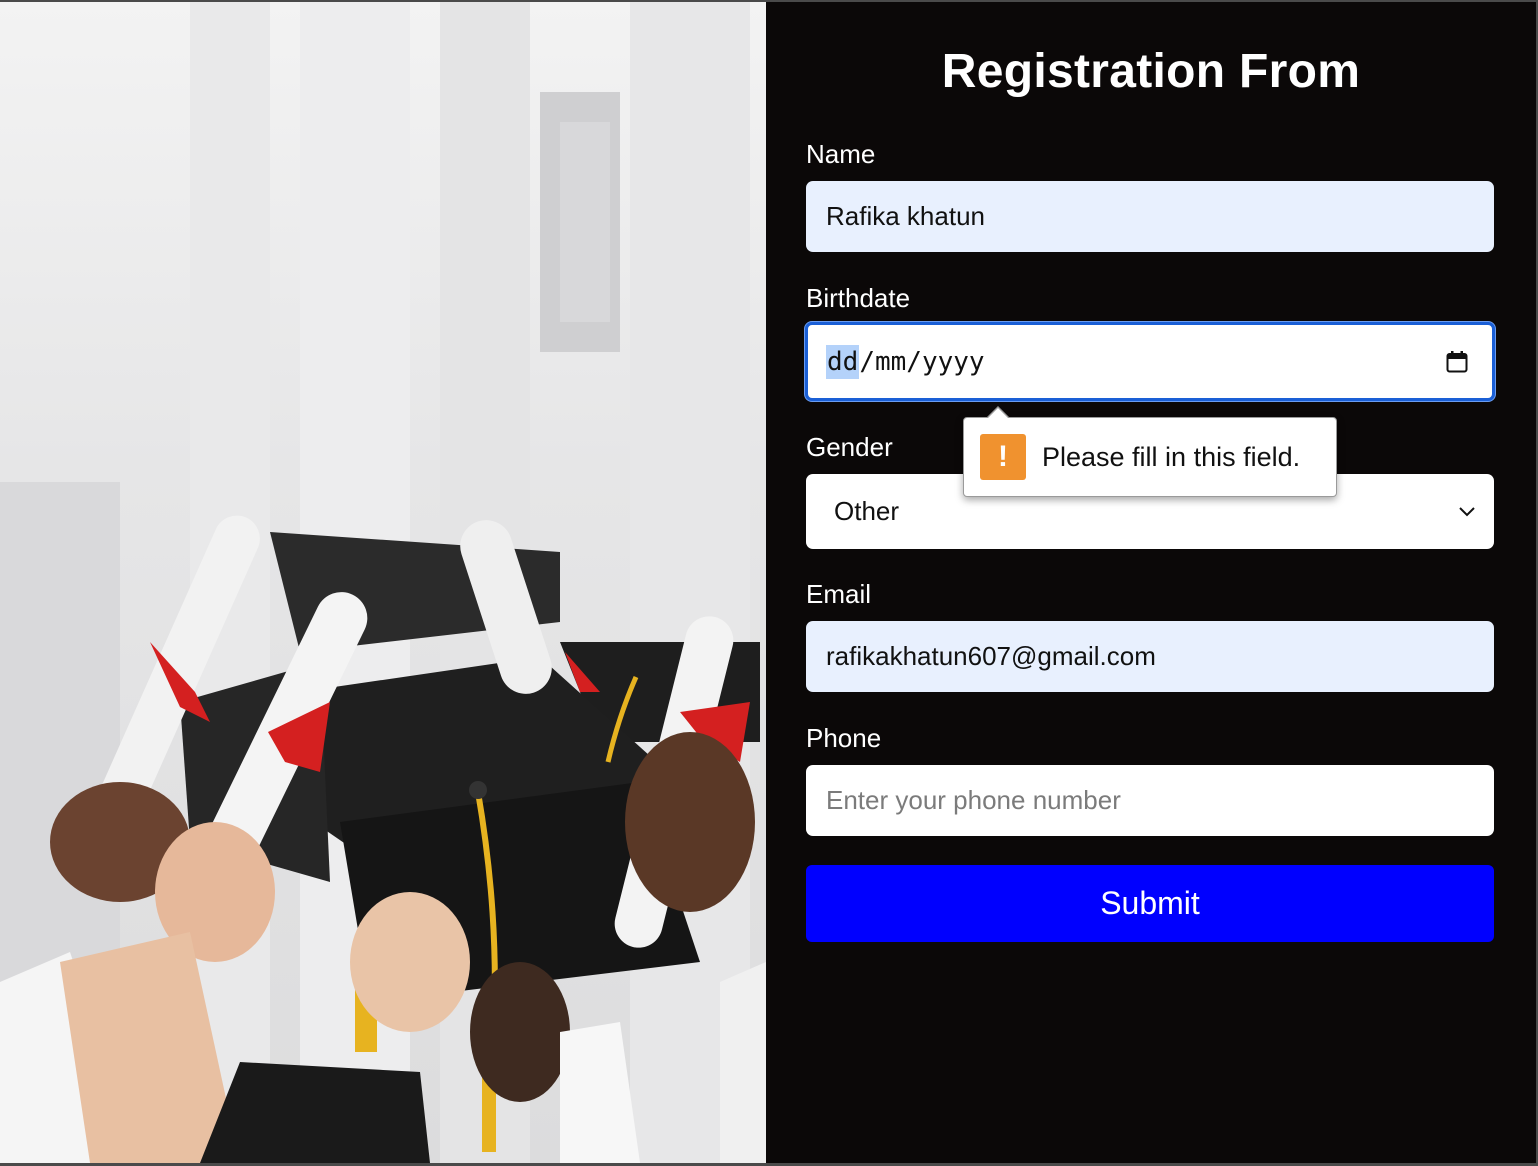 This screenshot has width=1538, height=1166. Describe the element at coordinates (1467, 511) in the screenshot. I see `chevron-down-icon` at that location.